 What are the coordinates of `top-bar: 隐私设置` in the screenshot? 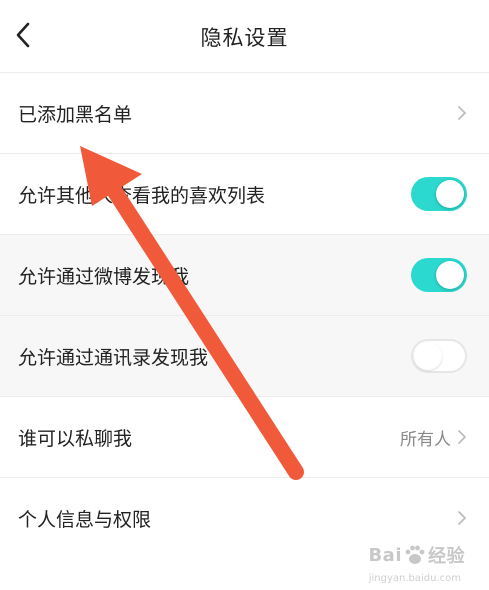 It's located at (244, 36).